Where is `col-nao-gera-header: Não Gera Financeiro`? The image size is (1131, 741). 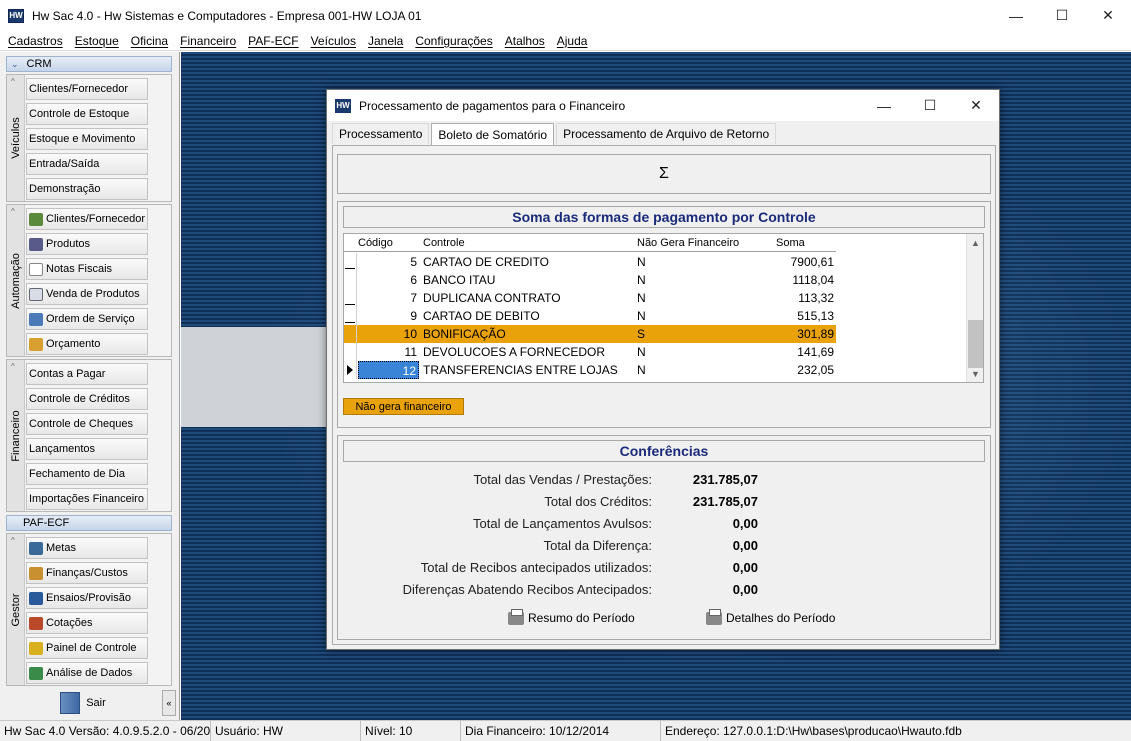
col-nao-gera-header: Não Gera Financeiro is located at coordinates (688, 243).